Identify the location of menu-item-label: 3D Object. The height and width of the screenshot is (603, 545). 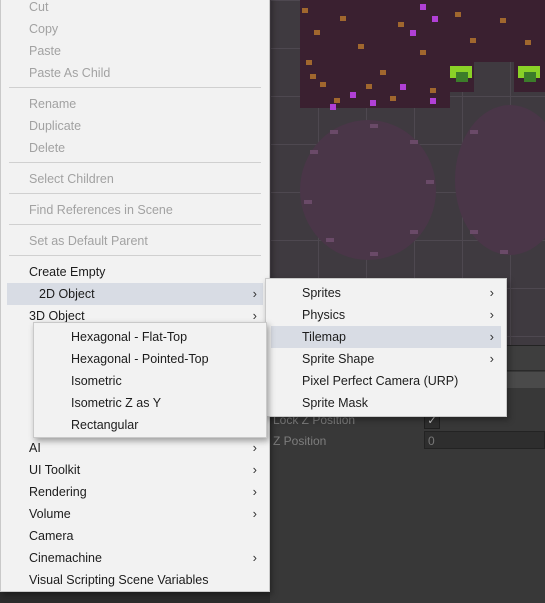
(57, 316).